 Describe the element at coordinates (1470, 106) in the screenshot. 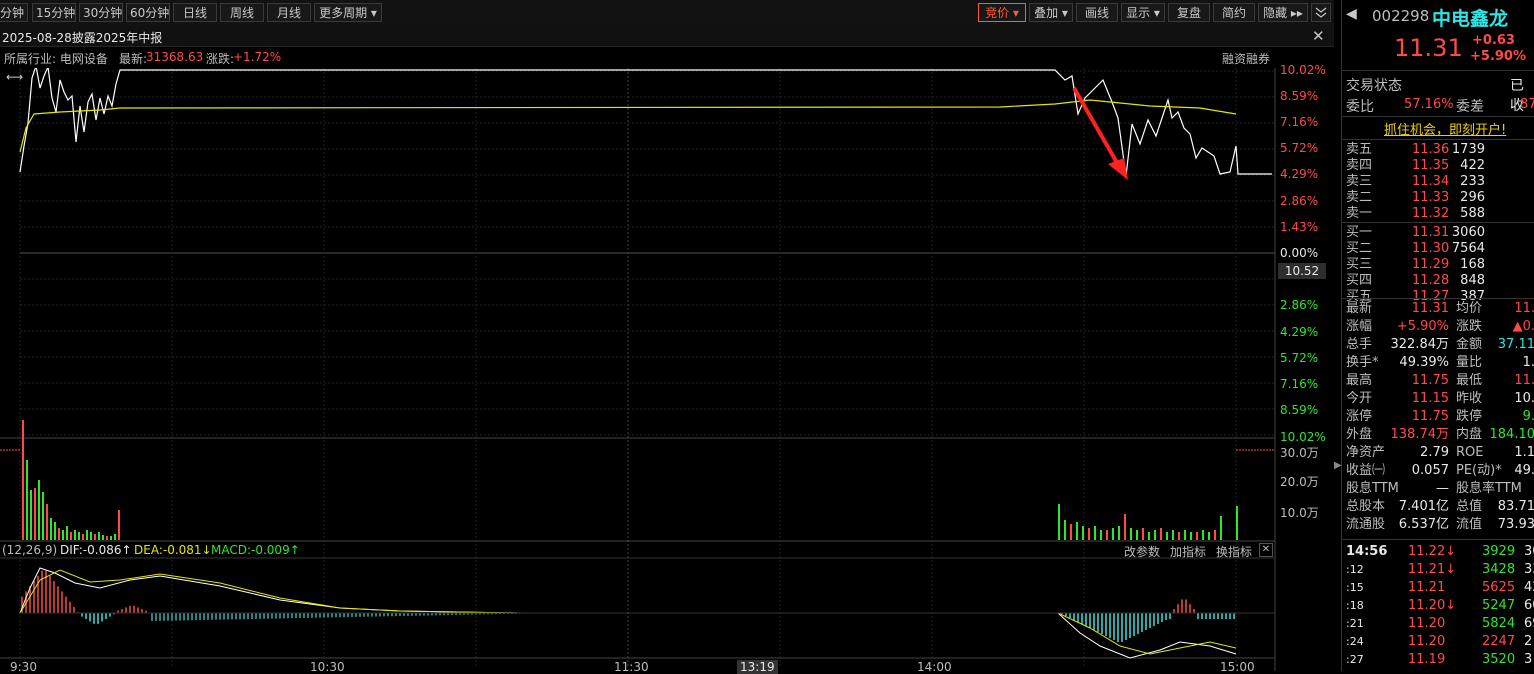

I see `commission-diff-label: 委差` at that location.